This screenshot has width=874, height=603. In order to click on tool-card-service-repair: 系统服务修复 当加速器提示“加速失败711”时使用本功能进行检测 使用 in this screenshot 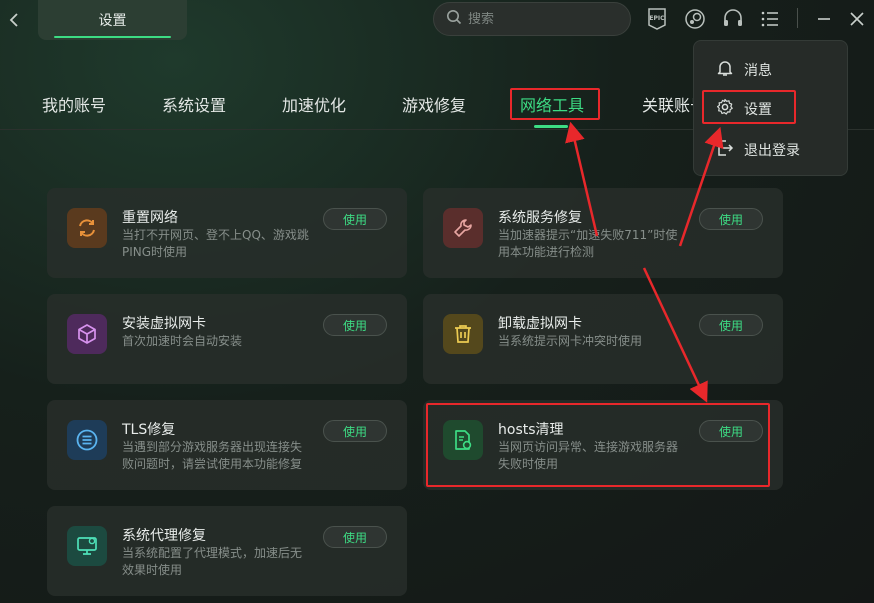, I will do `click(603, 233)`.